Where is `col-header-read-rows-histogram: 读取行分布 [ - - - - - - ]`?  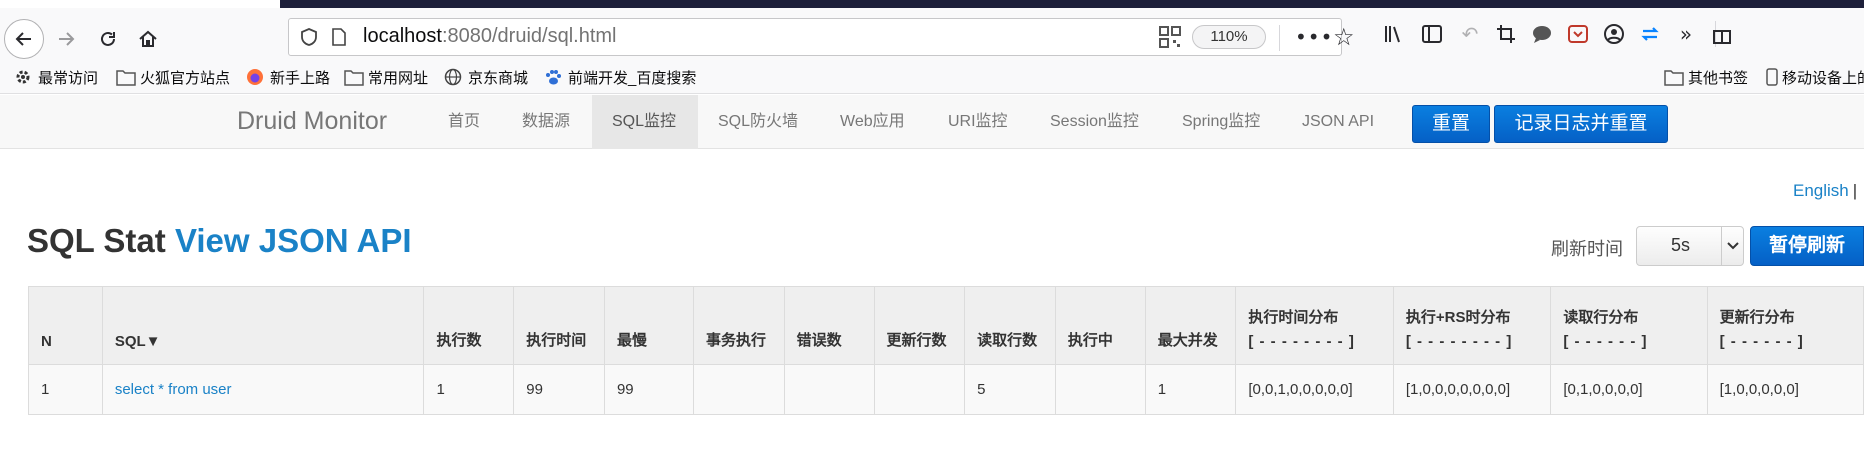
col-header-read-rows-histogram: 读取行分布 [ - - - - - - ] is located at coordinates (1629, 325).